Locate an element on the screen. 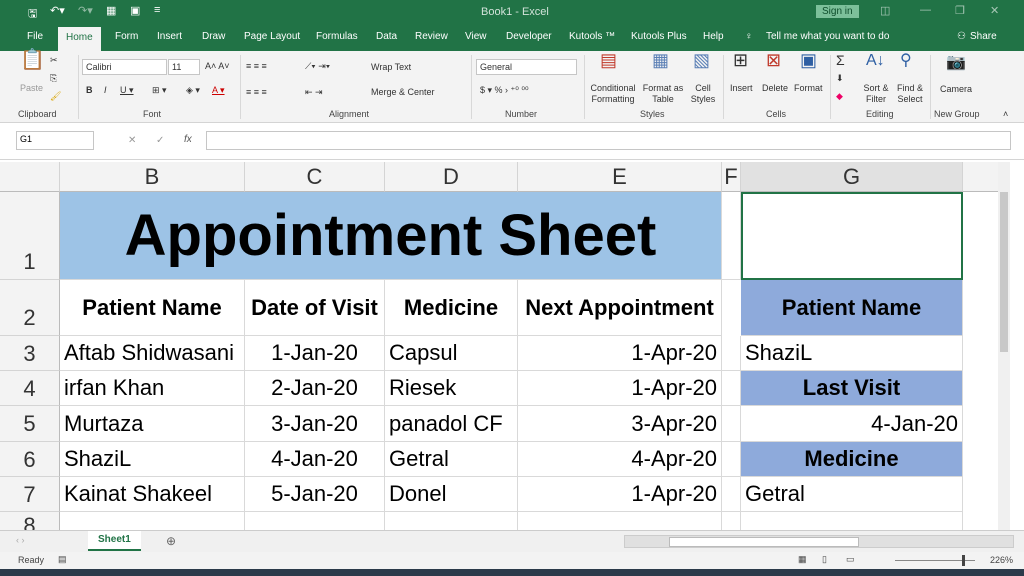 This screenshot has width=1024, height=576. horizontal-scroll-thumb is located at coordinates (764, 542).